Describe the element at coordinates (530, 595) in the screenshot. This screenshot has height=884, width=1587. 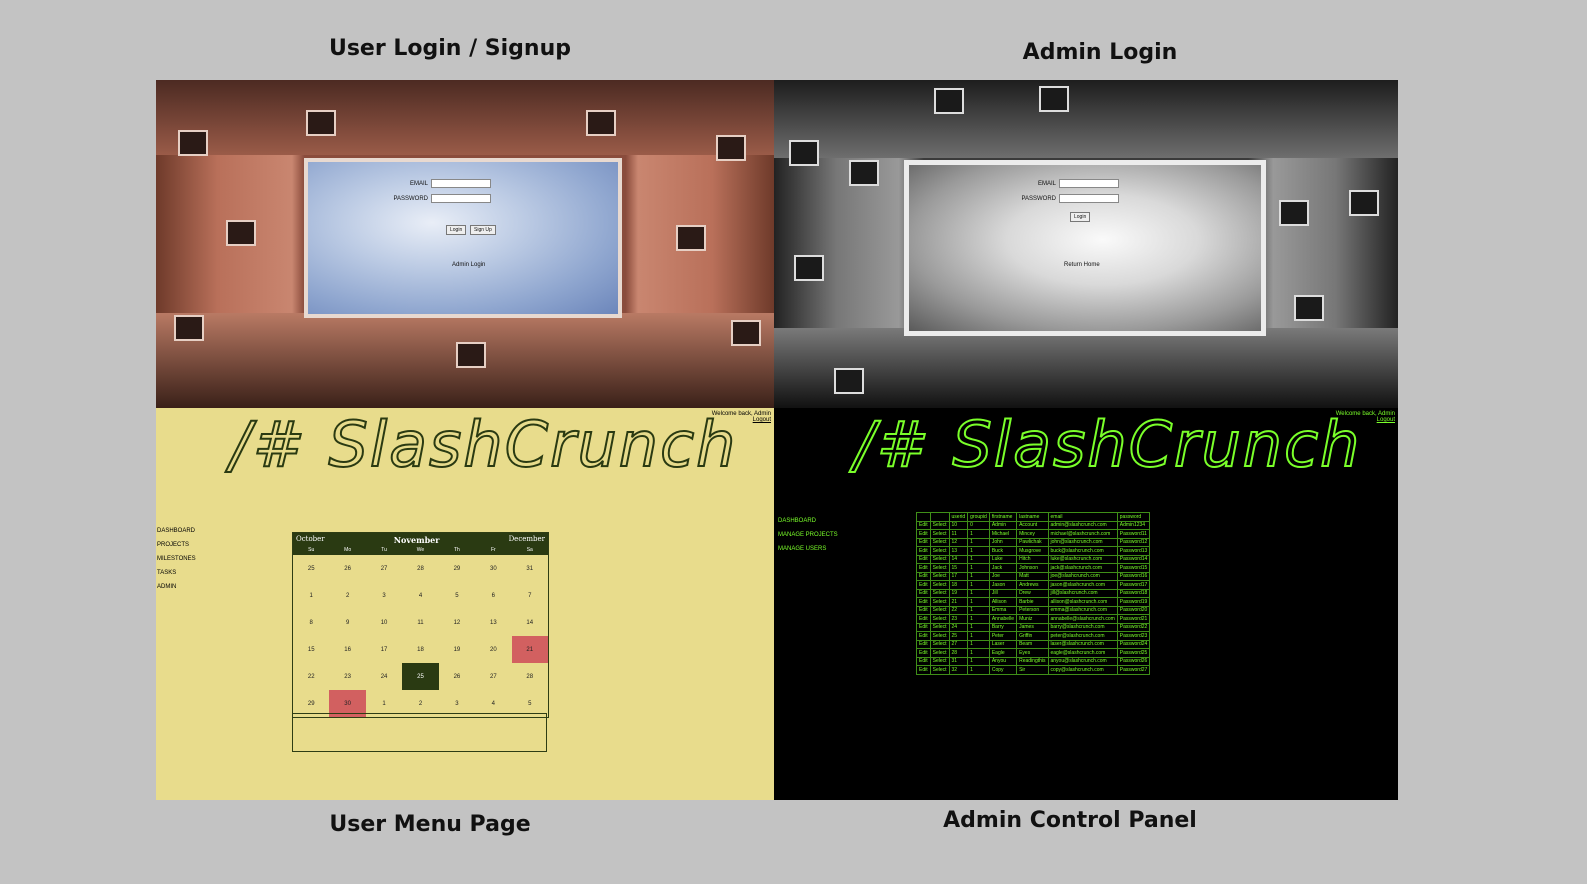
I see `calendar-day: 7` at that location.